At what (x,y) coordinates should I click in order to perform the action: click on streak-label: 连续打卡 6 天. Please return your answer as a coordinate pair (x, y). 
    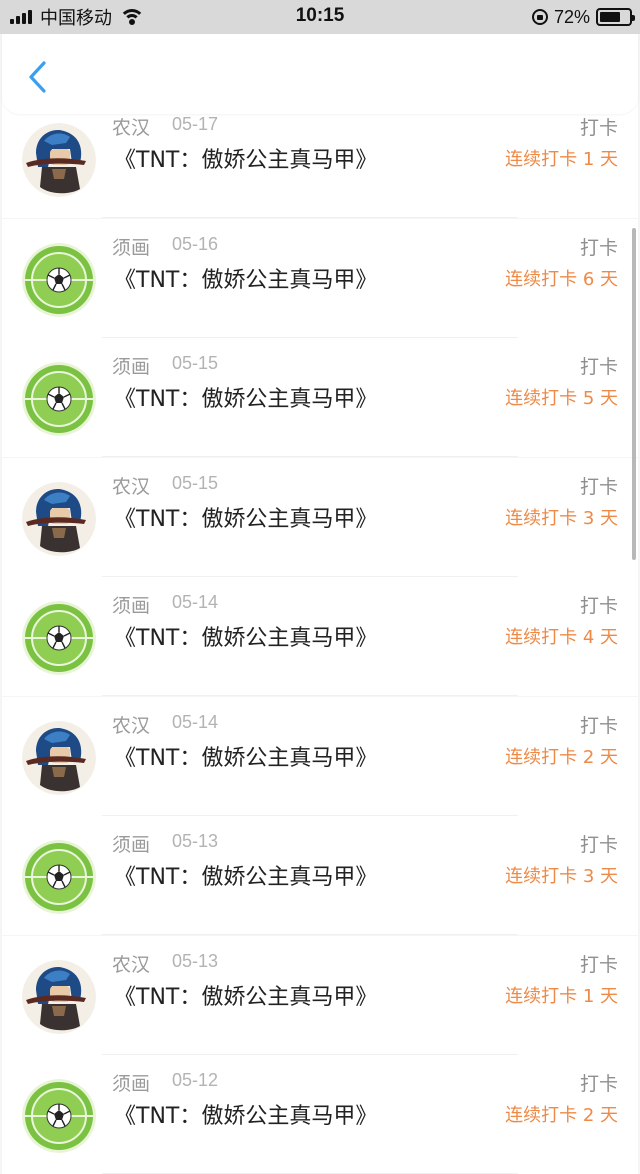
    Looking at the image, I should click on (561, 279).